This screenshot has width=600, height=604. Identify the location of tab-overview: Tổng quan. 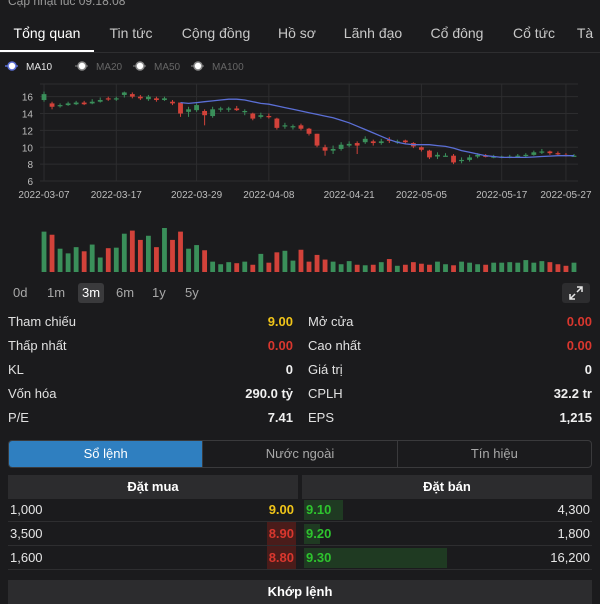
(47, 33).